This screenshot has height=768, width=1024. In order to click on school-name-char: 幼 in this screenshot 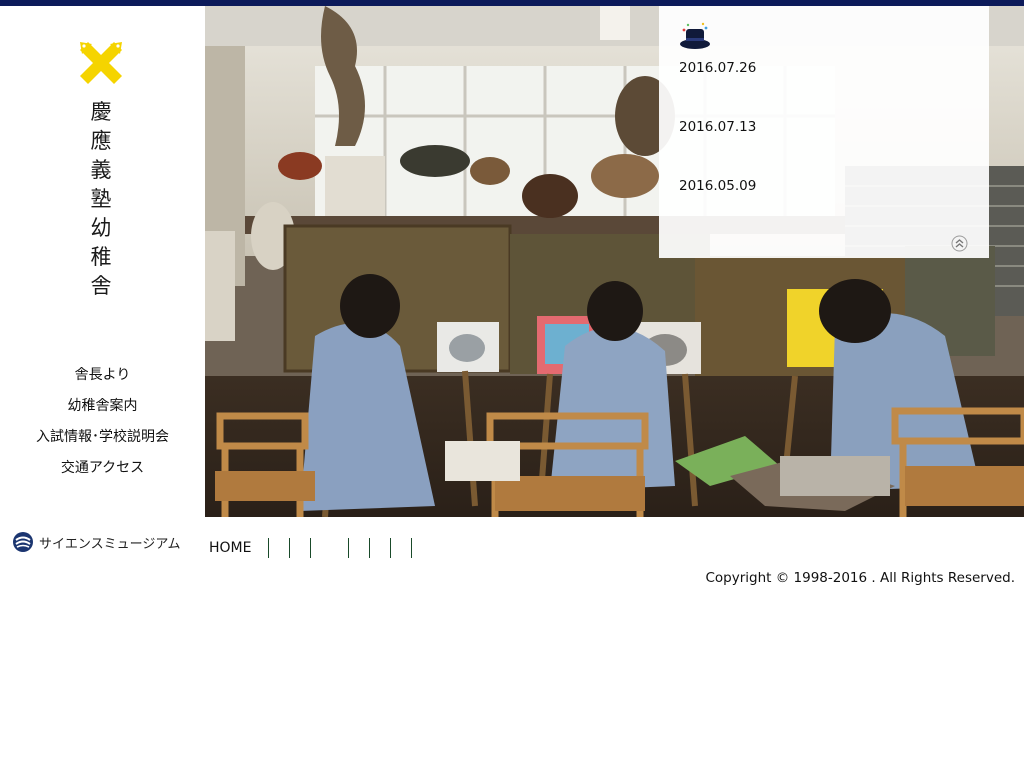, I will do `click(101, 228)`.